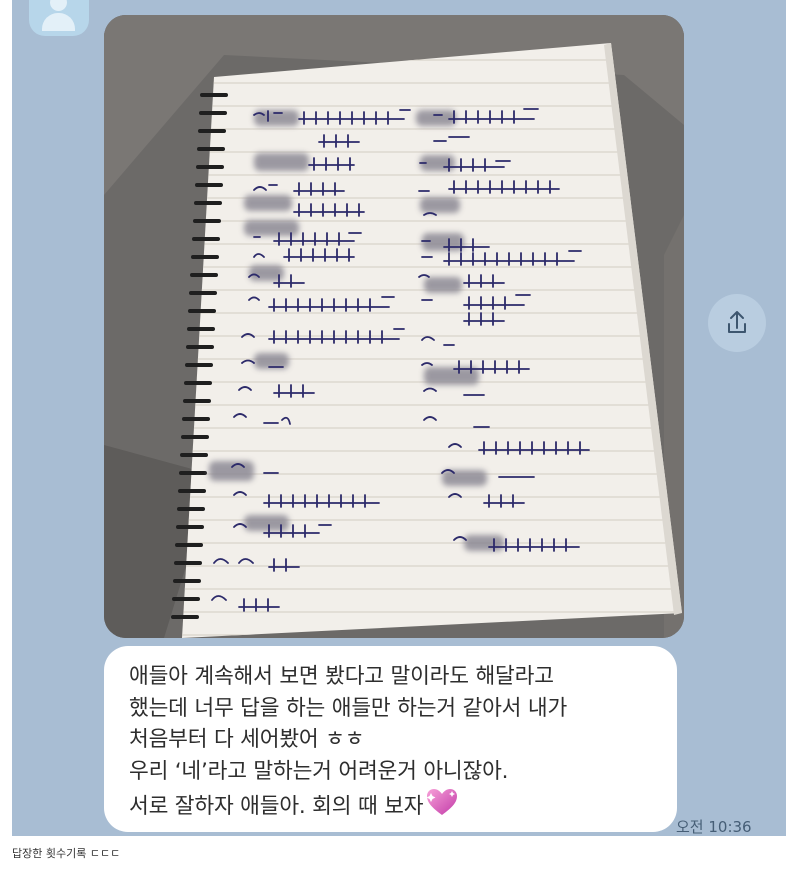  What do you see at coordinates (66, 853) in the screenshot?
I see `image-caption: 답장한 횟수기록 ㄷㄷㄷ` at bounding box center [66, 853].